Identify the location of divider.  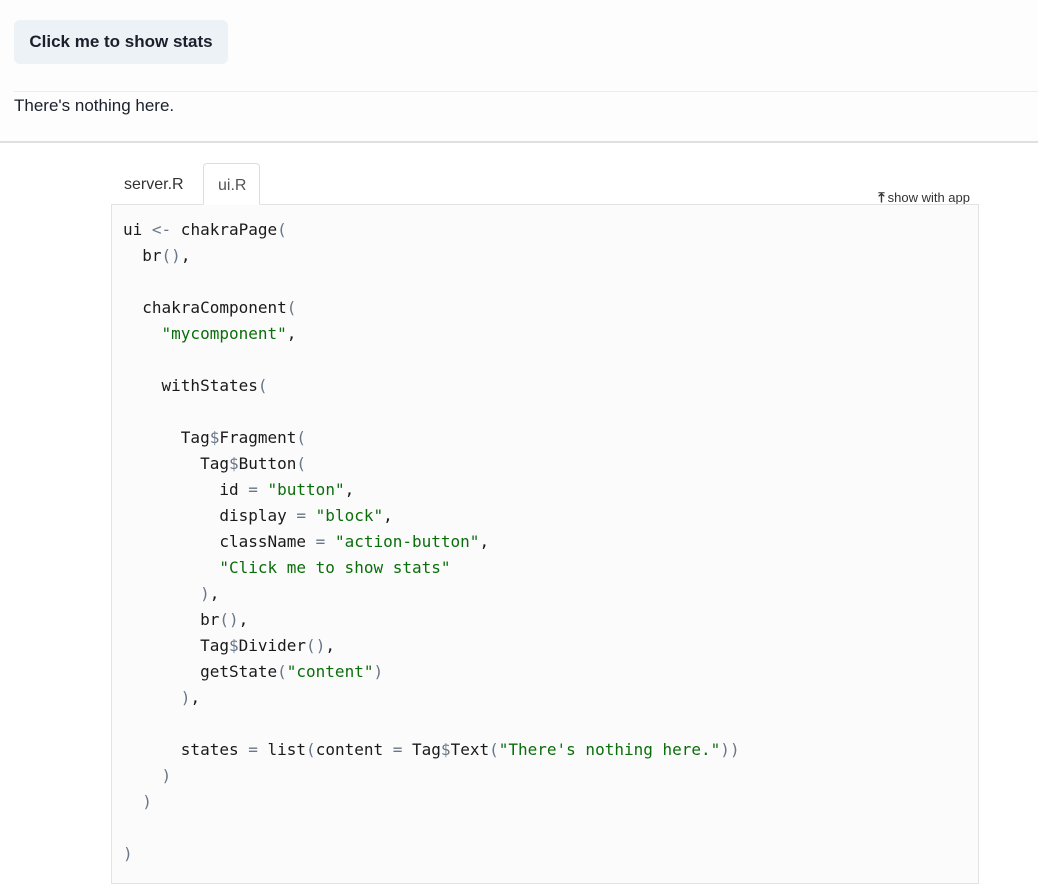
(526, 91).